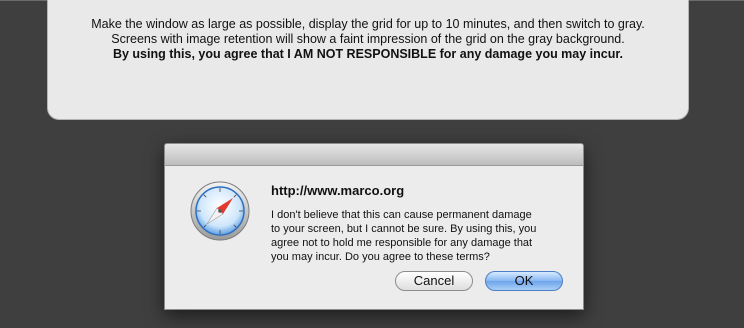 The width and height of the screenshot is (744, 328). I want to click on ok-button: OK, so click(524, 281).